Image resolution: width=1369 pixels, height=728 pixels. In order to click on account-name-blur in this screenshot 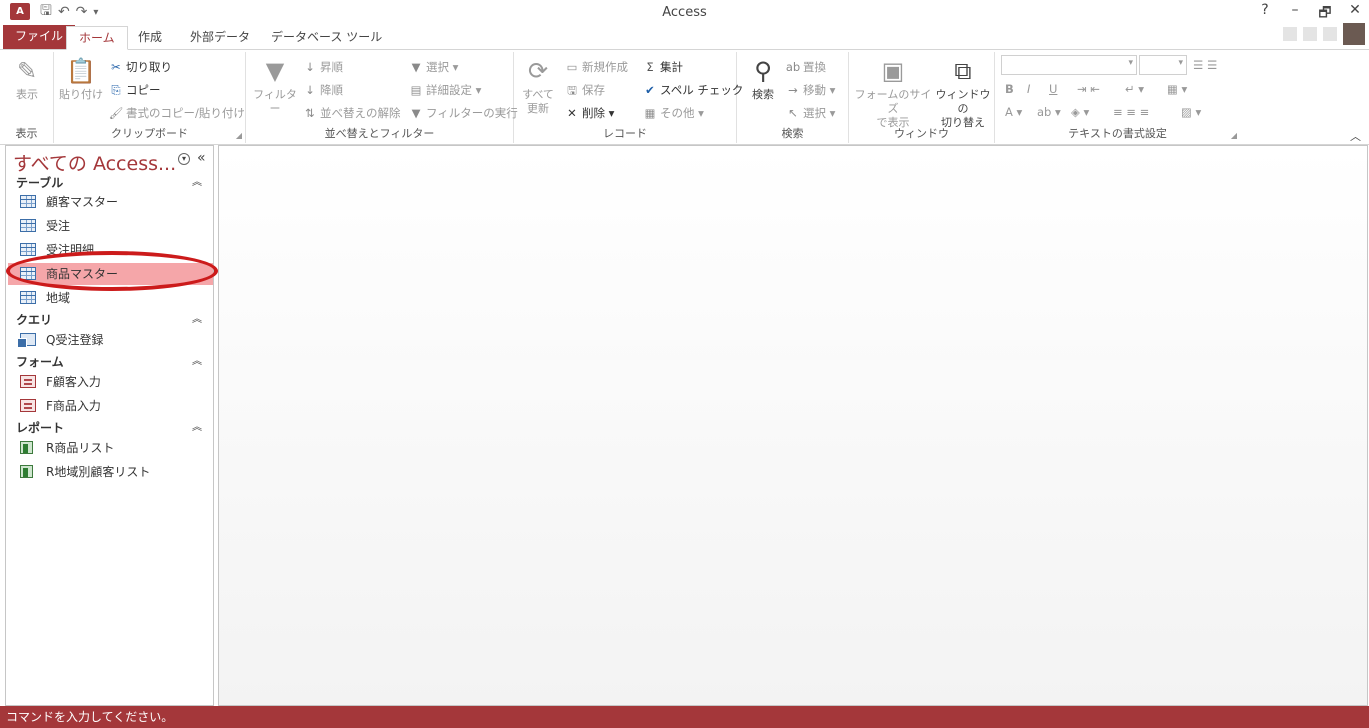, I will do `click(1290, 34)`.